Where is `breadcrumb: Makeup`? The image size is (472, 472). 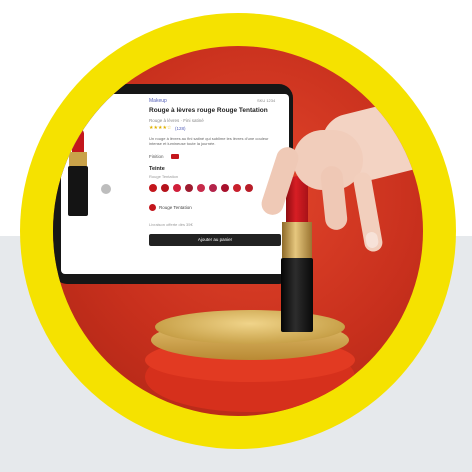 breadcrumb: Makeup is located at coordinates (158, 101).